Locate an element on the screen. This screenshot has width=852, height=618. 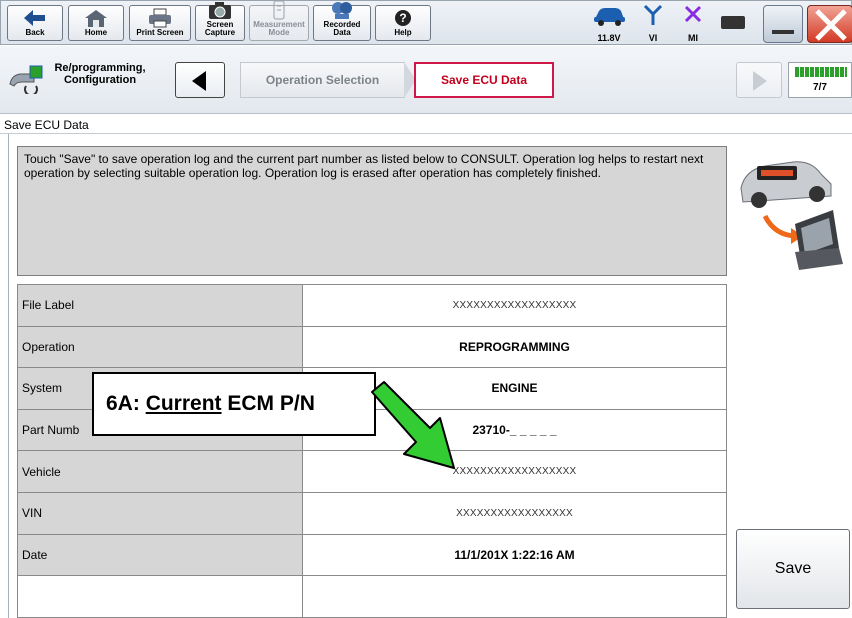
home-button: Home is located at coordinates (96, 23).